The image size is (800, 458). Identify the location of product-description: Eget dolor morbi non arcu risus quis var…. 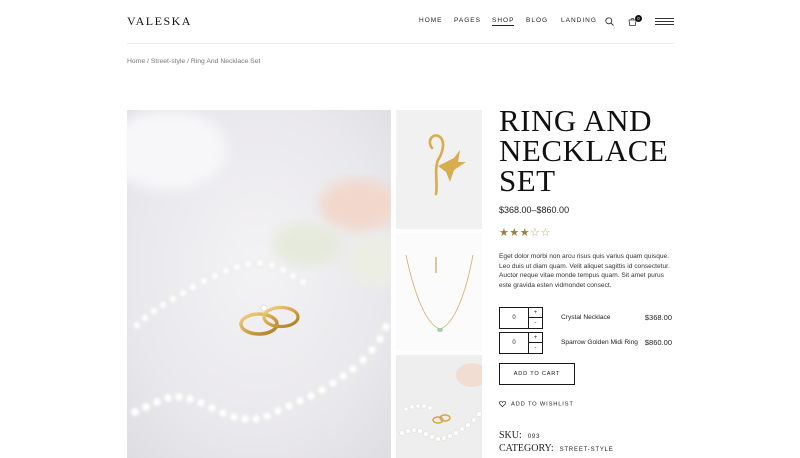
(584, 271).